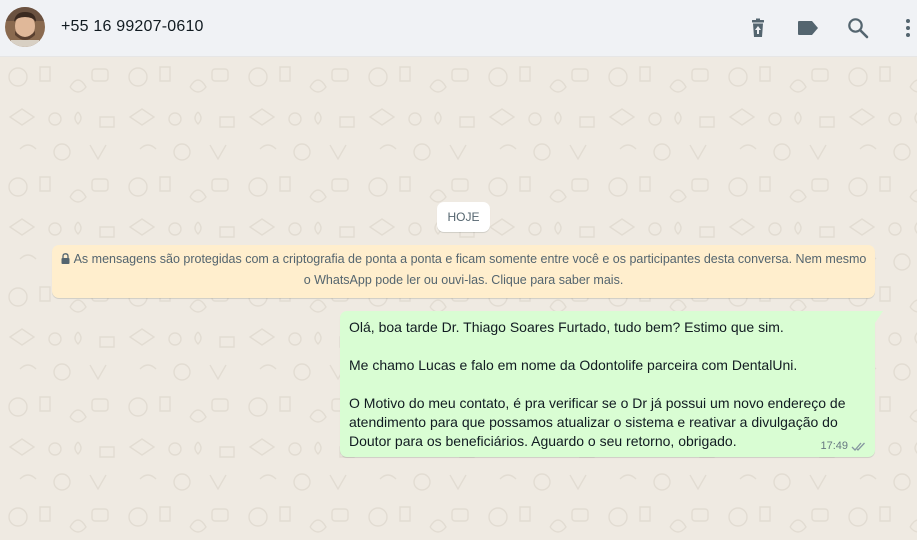  Describe the element at coordinates (758, 28) in the screenshot. I see `delete-icon` at that location.